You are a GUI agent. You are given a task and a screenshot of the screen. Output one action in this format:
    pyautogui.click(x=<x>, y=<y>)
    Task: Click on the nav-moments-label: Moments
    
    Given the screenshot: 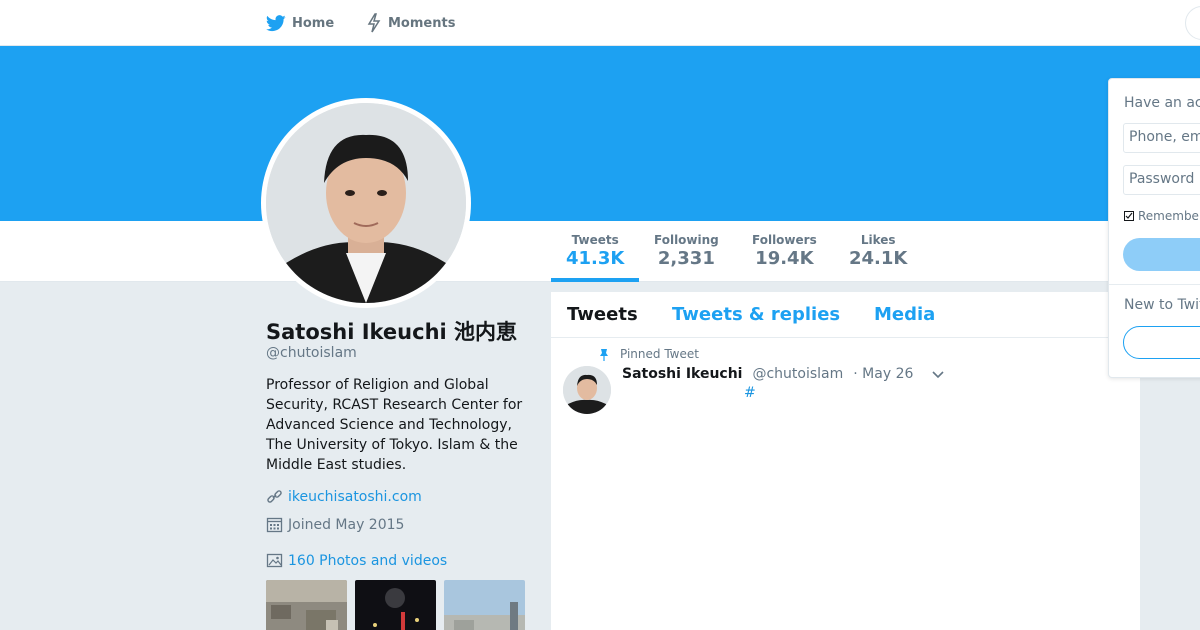 What is the action you would take?
    pyautogui.click(x=422, y=23)
    